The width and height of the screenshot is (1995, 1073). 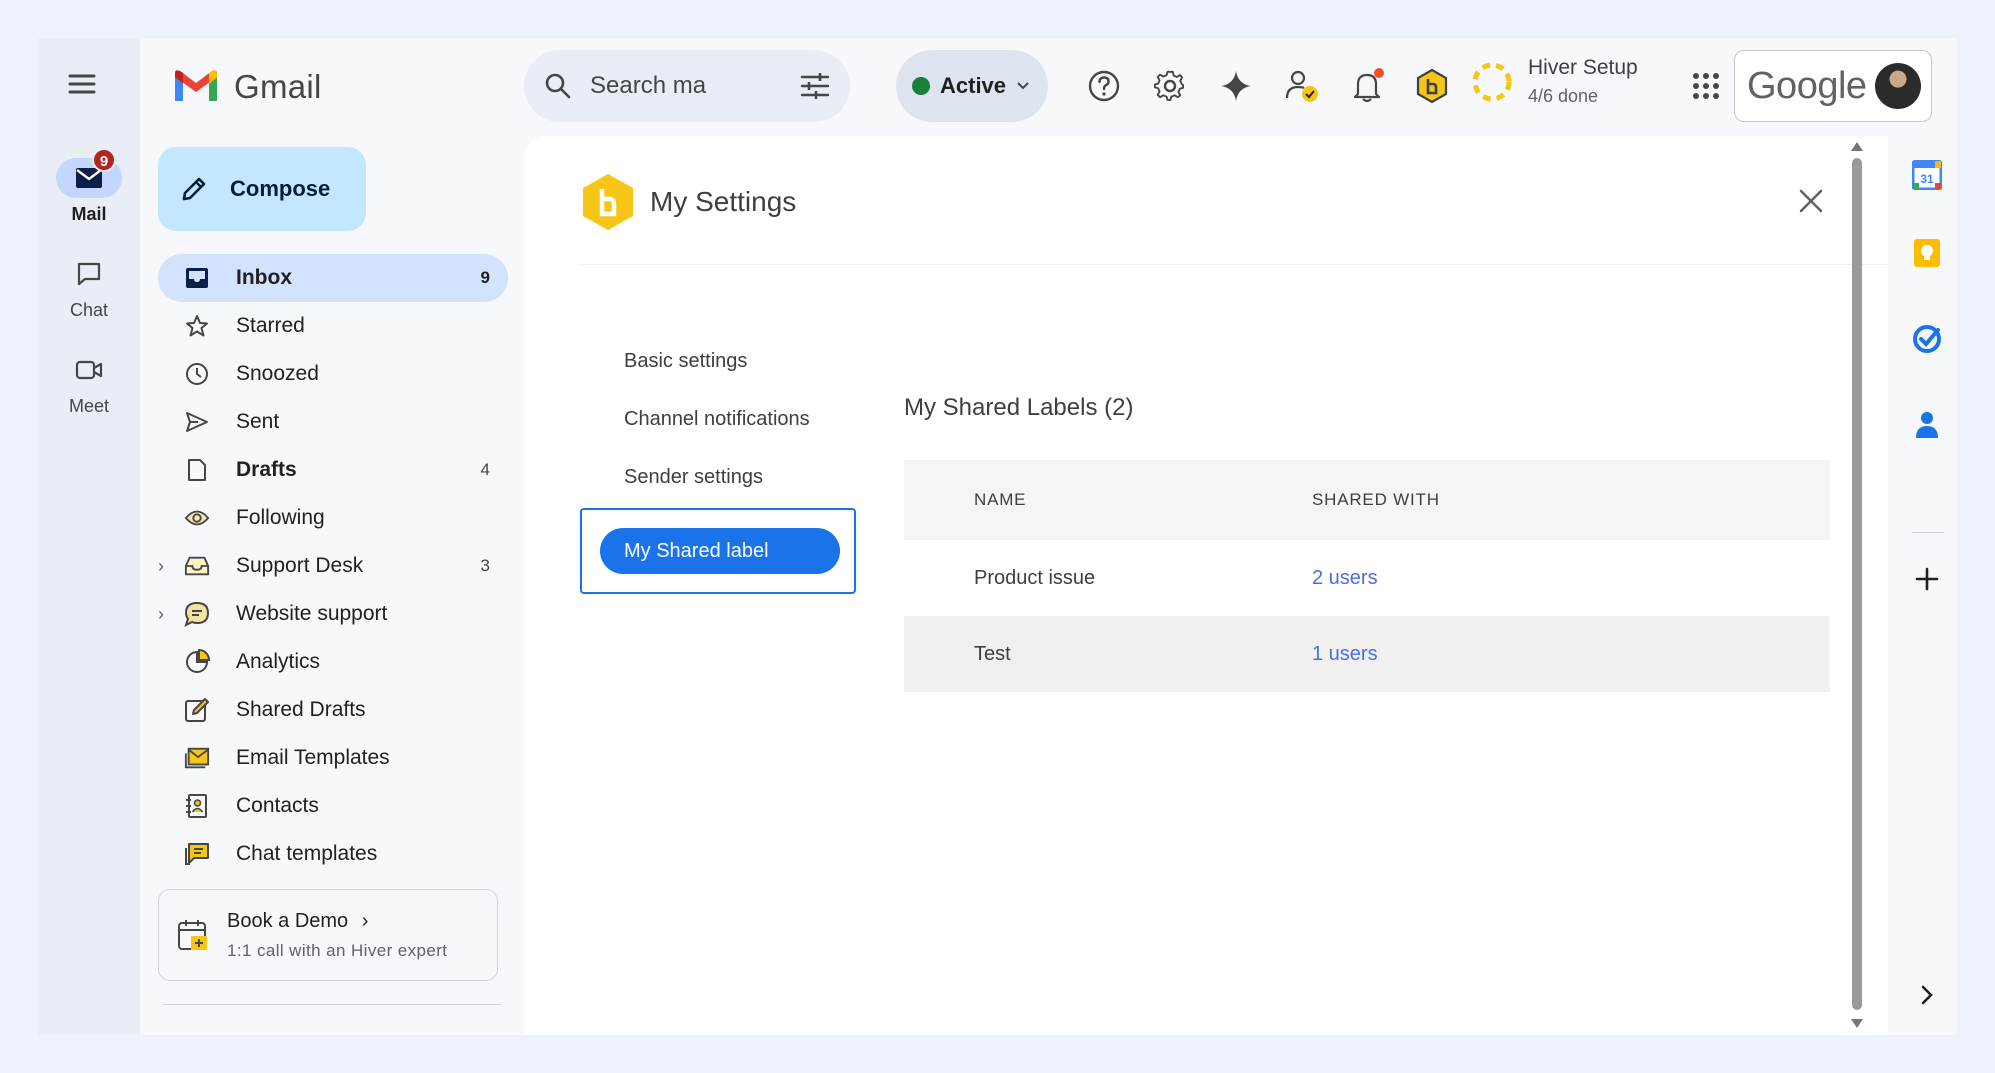 What do you see at coordinates (89, 274) in the screenshot?
I see `chat-icon` at bounding box center [89, 274].